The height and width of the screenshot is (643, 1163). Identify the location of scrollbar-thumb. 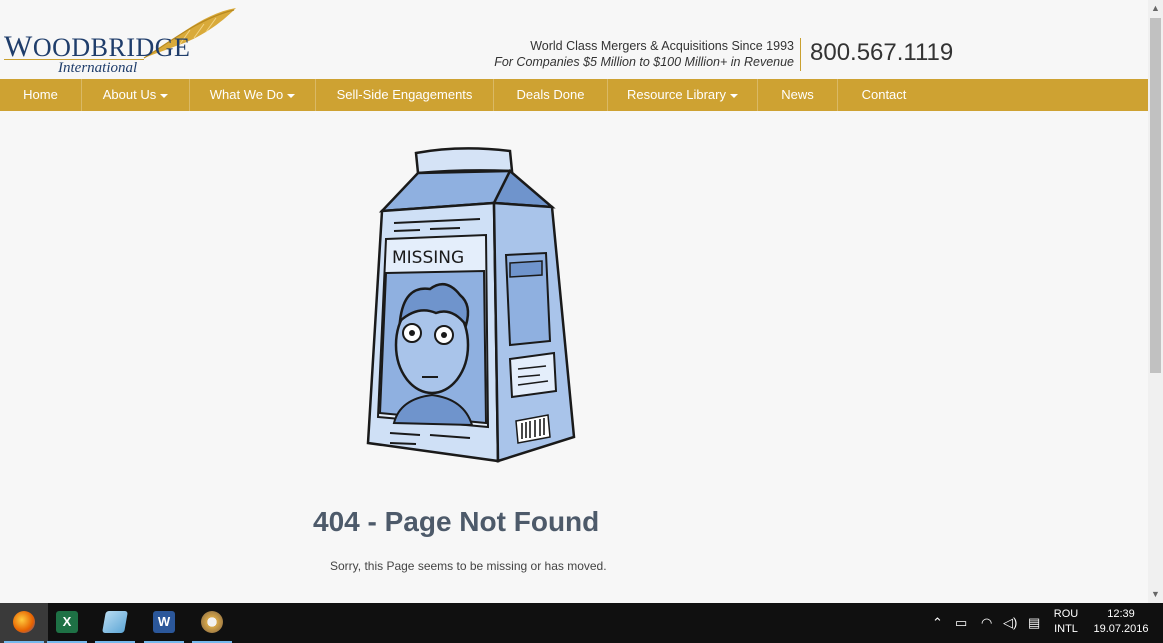
(1155, 195).